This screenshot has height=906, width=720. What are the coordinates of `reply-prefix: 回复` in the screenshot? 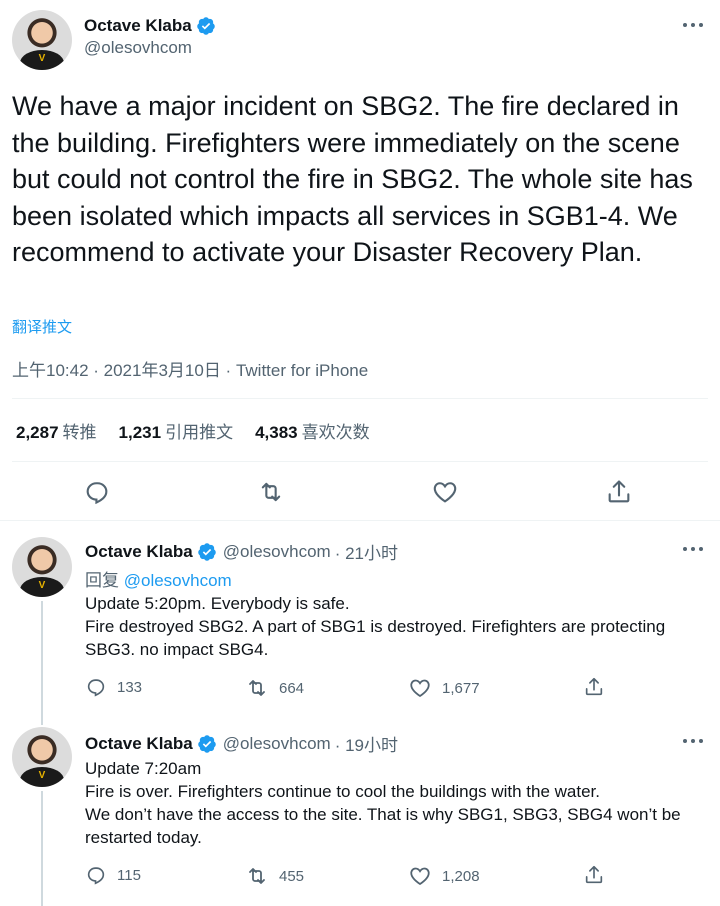 It's located at (102, 580).